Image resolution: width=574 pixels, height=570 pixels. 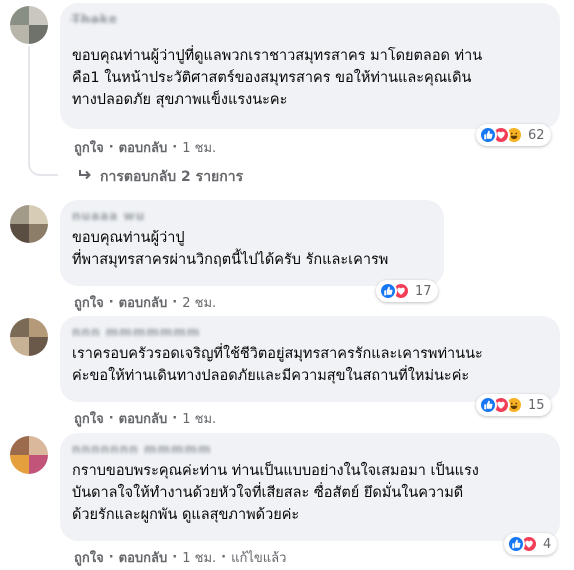 What do you see at coordinates (513, 135) in the screenshot?
I see `reaction-summary: 62` at bounding box center [513, 135].